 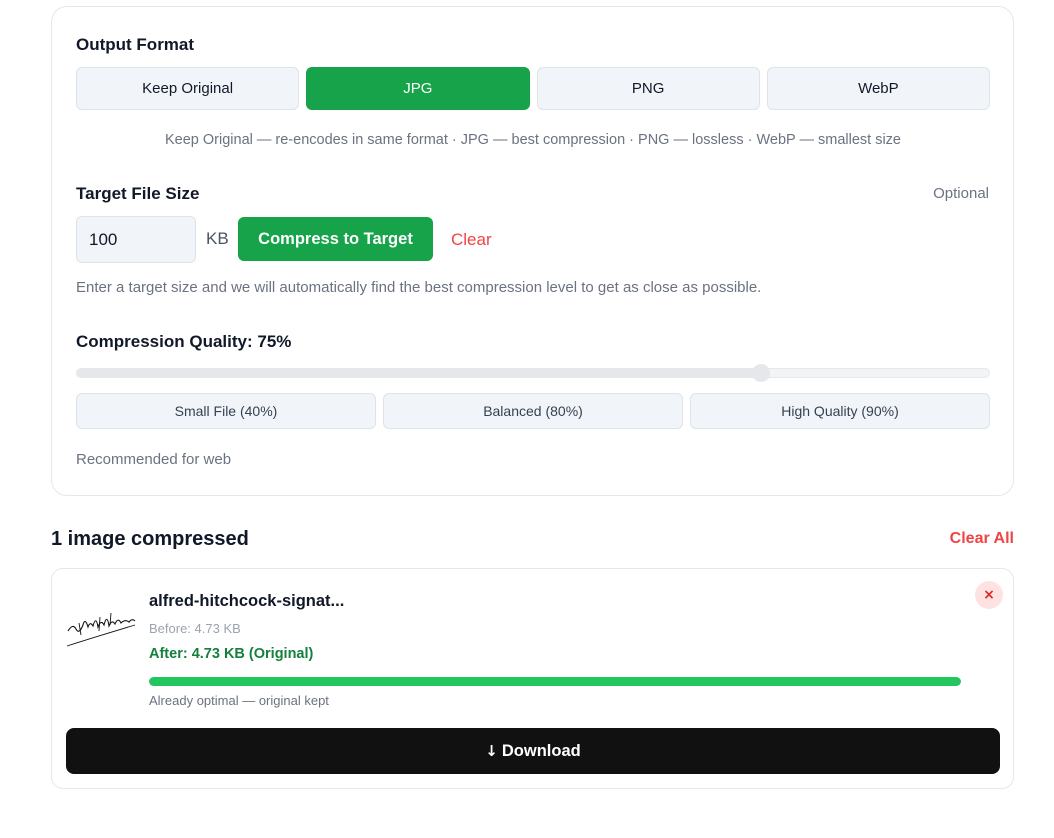 What do you see at coordinates (226, 411) in the screenshot?
I see `preset-small-file-button: Small File (40%)` at bounding box center [226, 411].